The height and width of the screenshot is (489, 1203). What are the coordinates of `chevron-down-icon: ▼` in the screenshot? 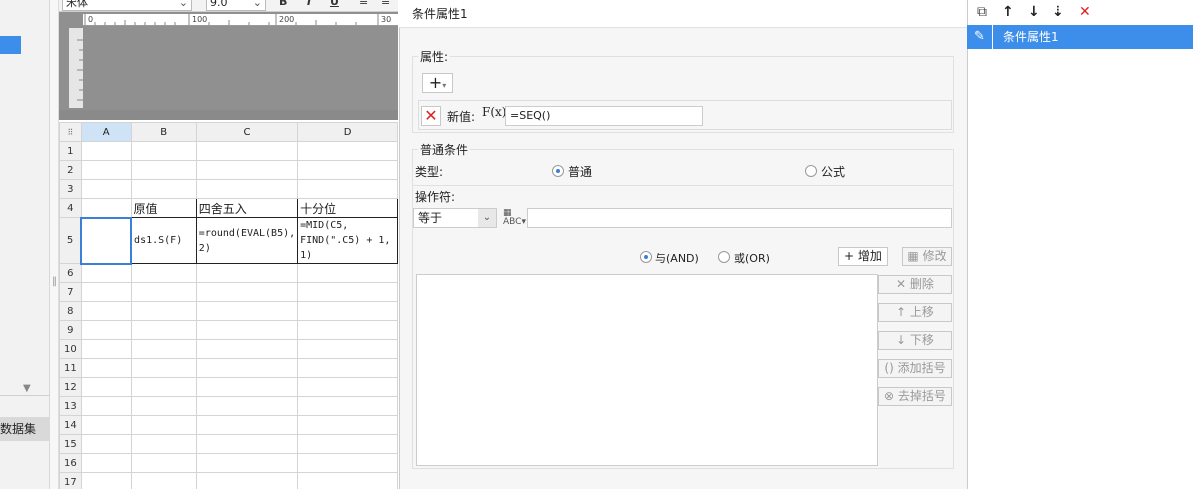 It's located at (29, 389).